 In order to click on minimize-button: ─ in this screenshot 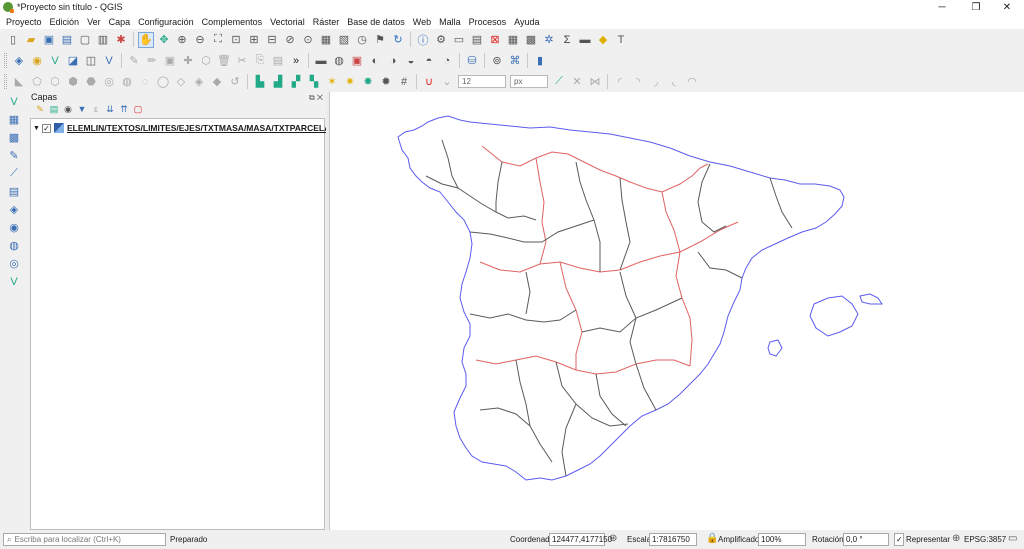, I will do `click(942, 7)`.